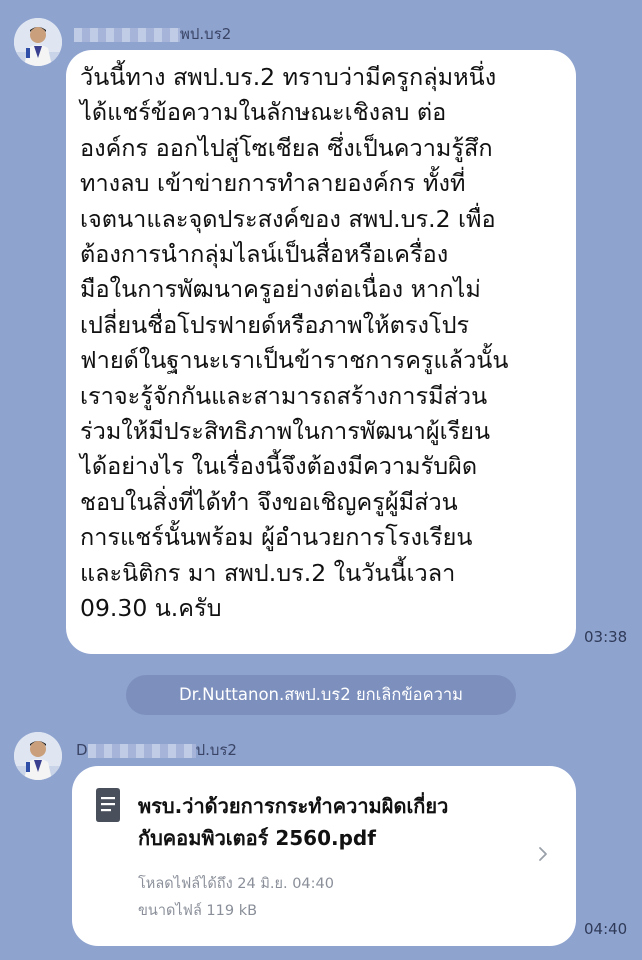  I want to click on sender-name: พป.บร2, so click(152, 34).